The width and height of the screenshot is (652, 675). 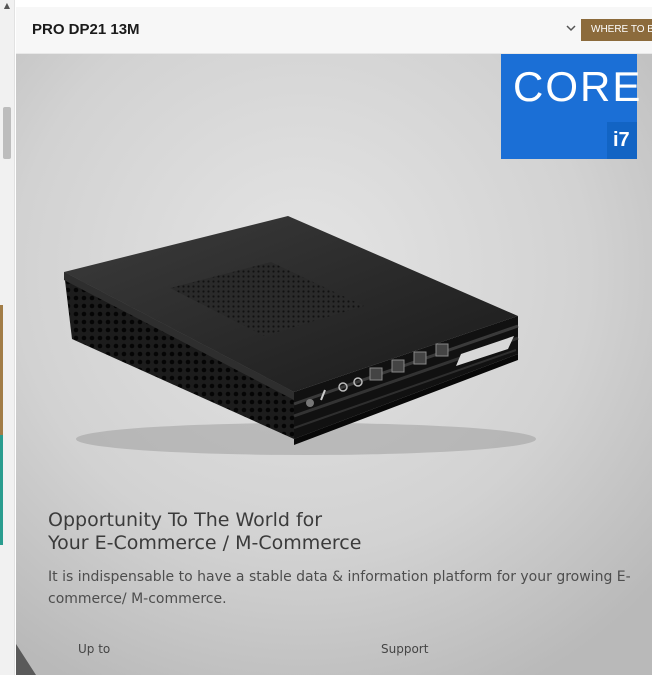 What do you see at coordinates (7, 133) in the screenshot?
I see `scrollbar-thumb` at bounding box center [7, 133].